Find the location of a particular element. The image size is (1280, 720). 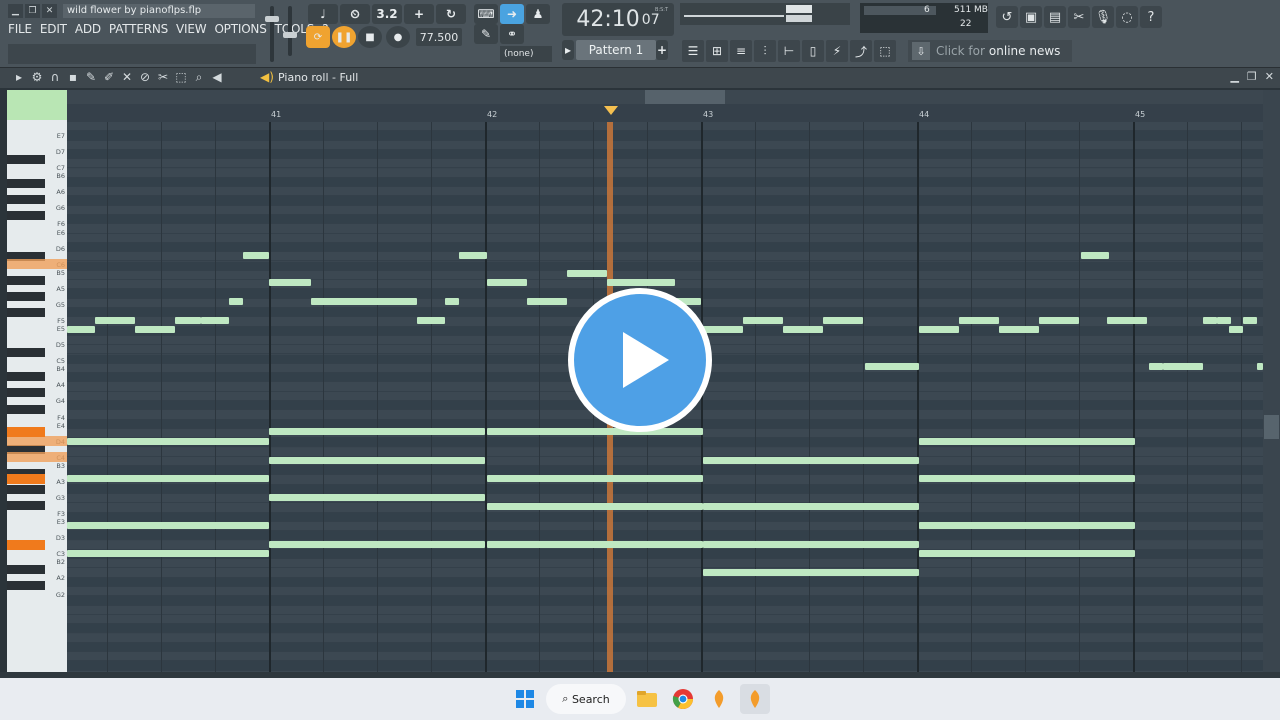

maximize-icon: ❐ is located at coordinates (1252, 76).